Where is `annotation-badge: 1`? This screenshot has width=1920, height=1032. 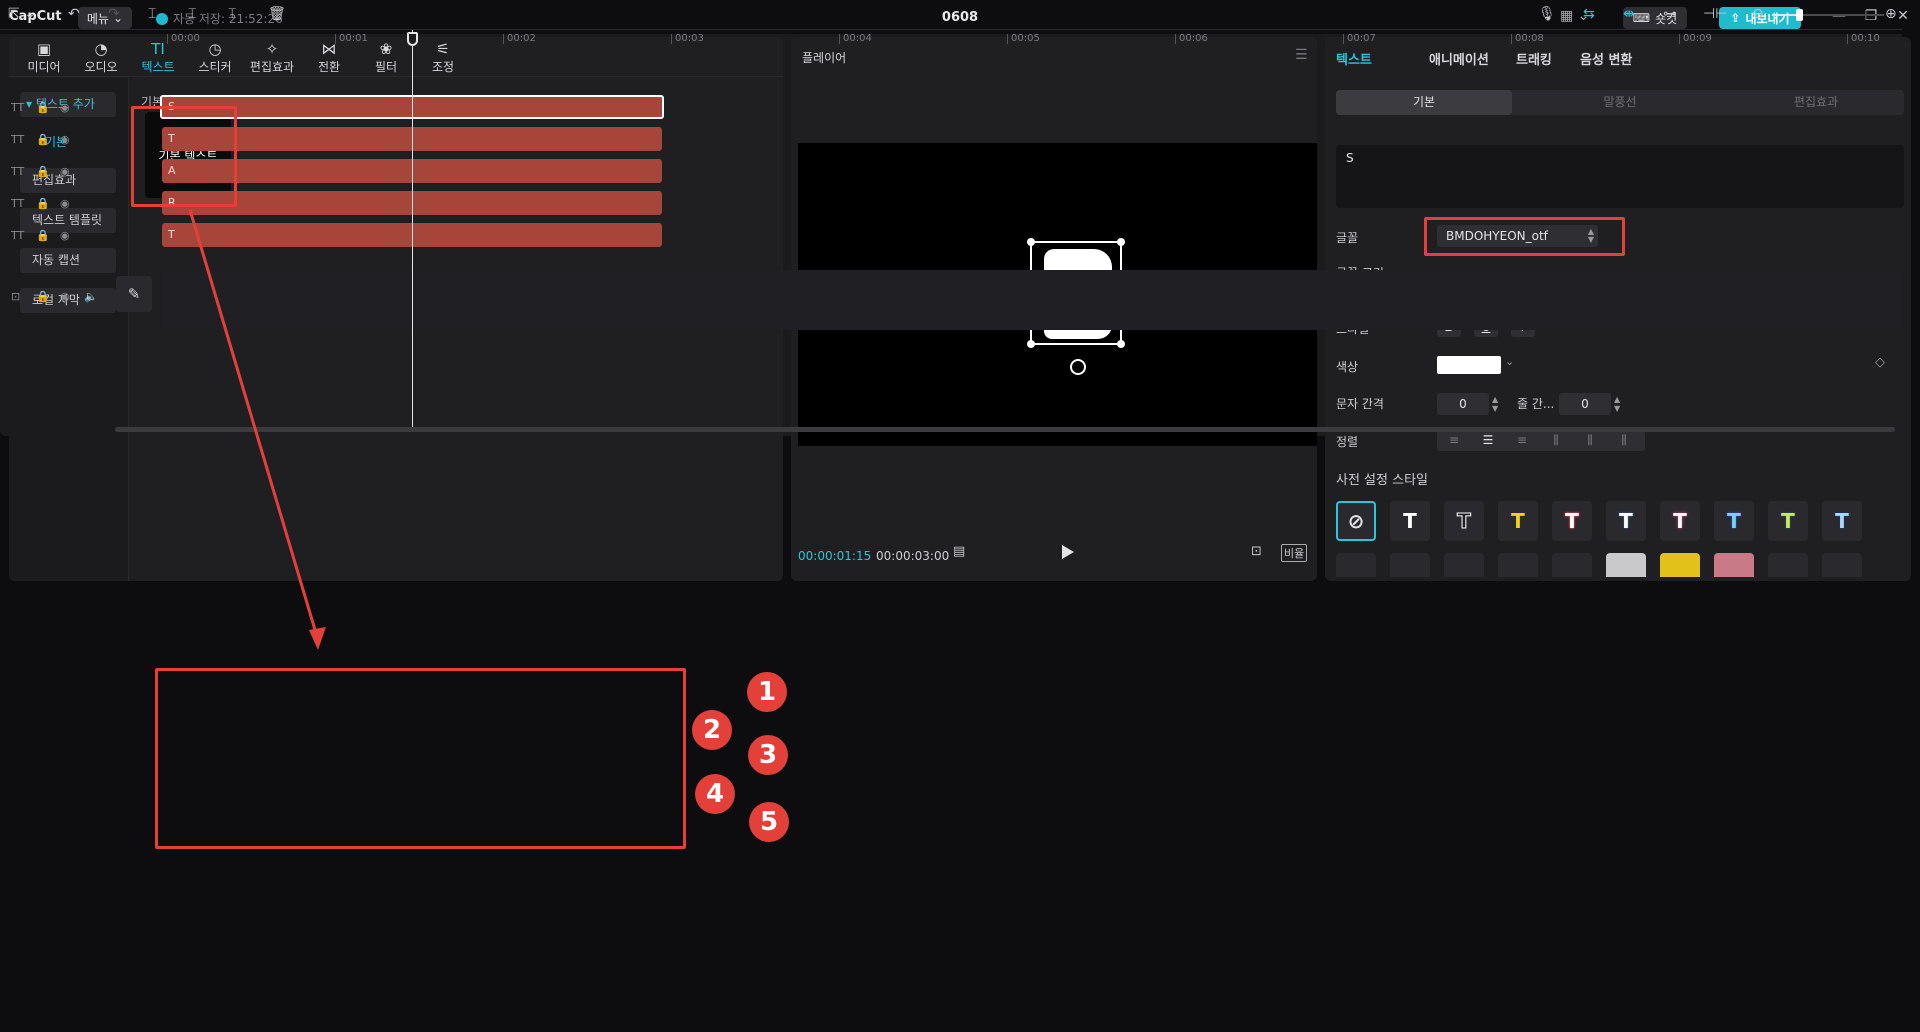 annotation-badge: 1 is located at coordinates (767, 692).